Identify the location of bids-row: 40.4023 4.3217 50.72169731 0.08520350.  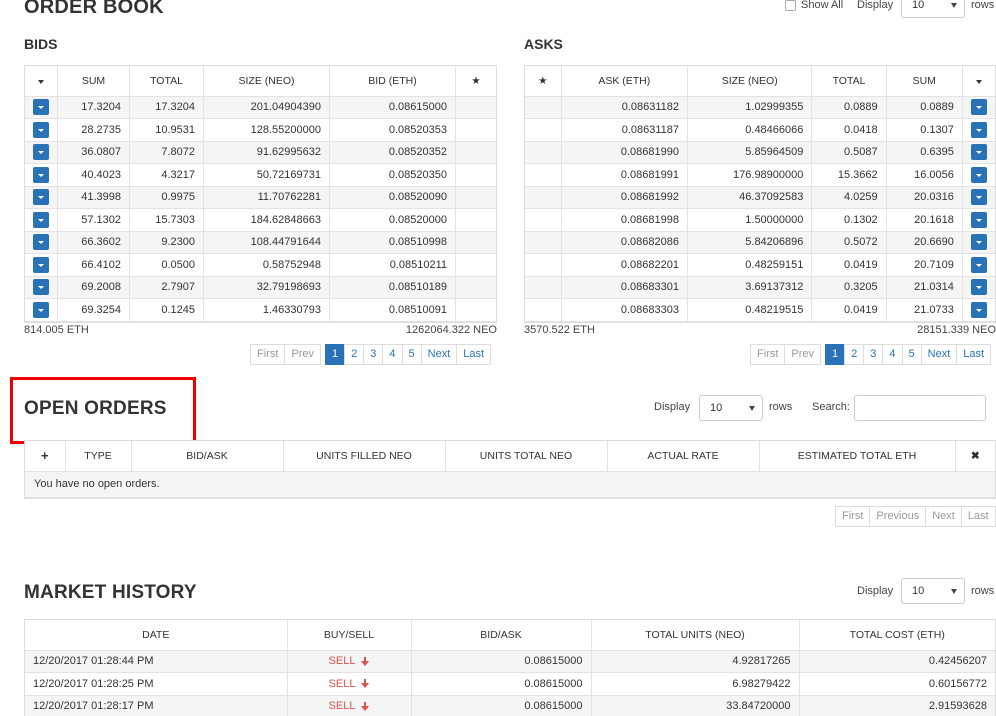
(260, 175).